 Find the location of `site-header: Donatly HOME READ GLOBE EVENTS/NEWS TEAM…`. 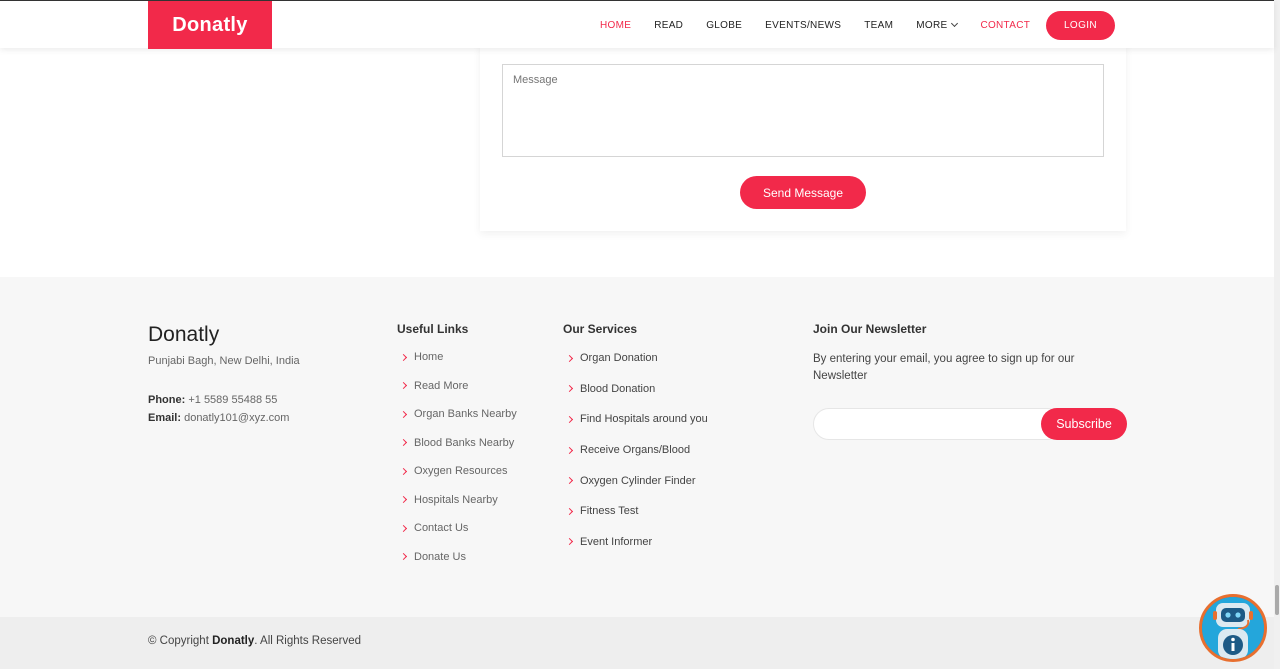

site-header: Donatly HOME READ GLOBE EVENTS/NEWS TEAM… is located at coordinates (637, 24).